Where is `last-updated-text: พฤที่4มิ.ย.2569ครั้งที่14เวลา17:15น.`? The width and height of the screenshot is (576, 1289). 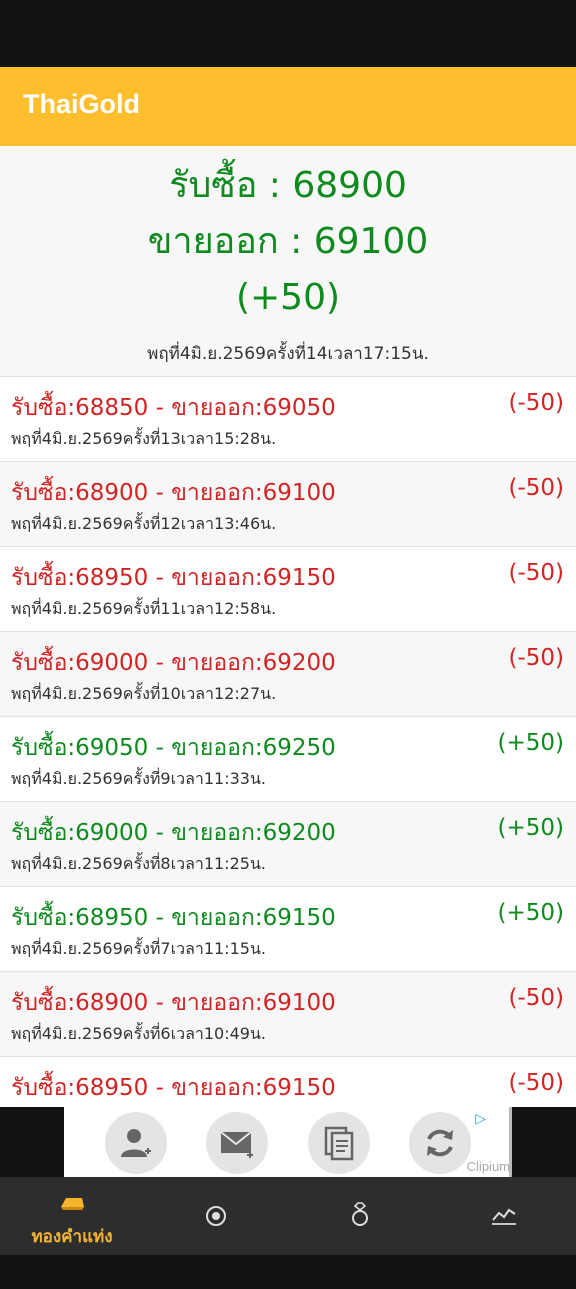
last-updated-text: พฤที่4มิ.ย.2569ครั้งที่14เวลา17:15น. is located at coordinates (288, 354).